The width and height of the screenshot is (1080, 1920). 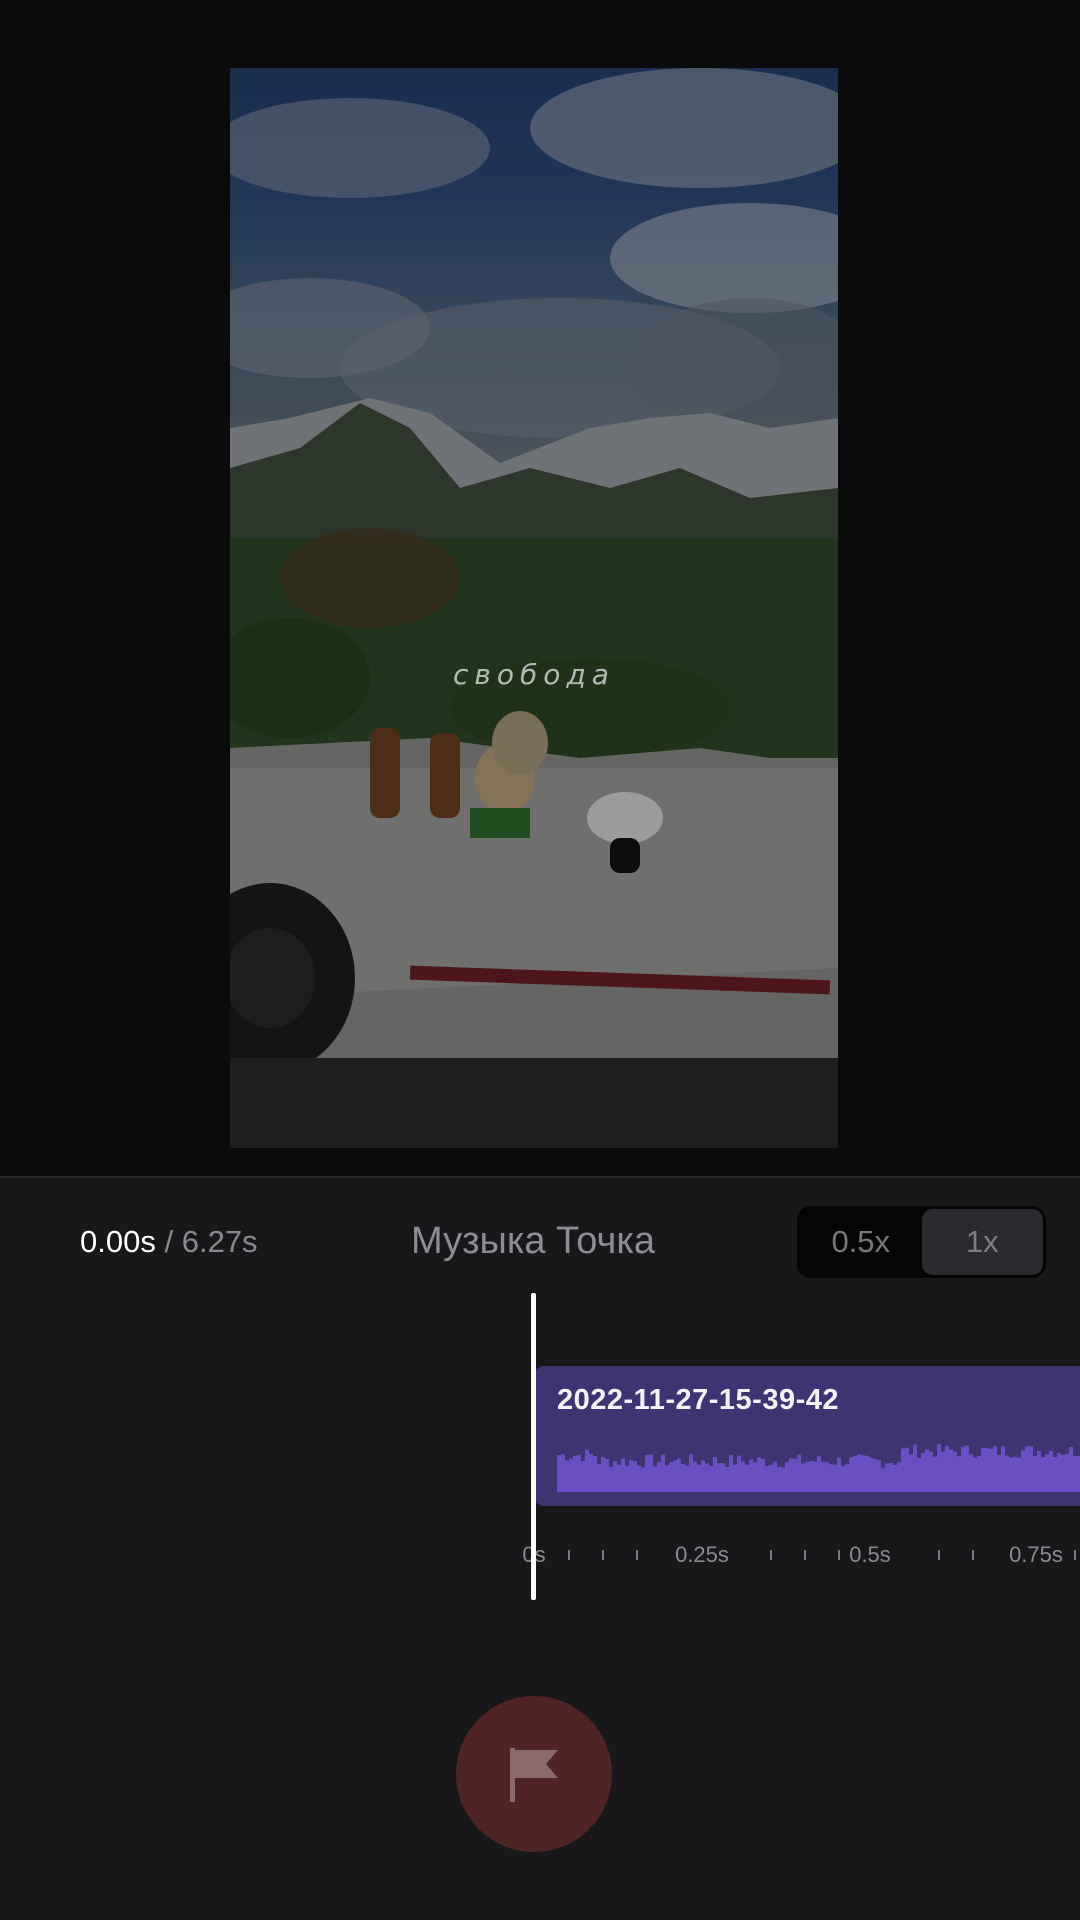 I want to click on ruler-label-0-25s: 0.25s, so click(x=702, y=1554).